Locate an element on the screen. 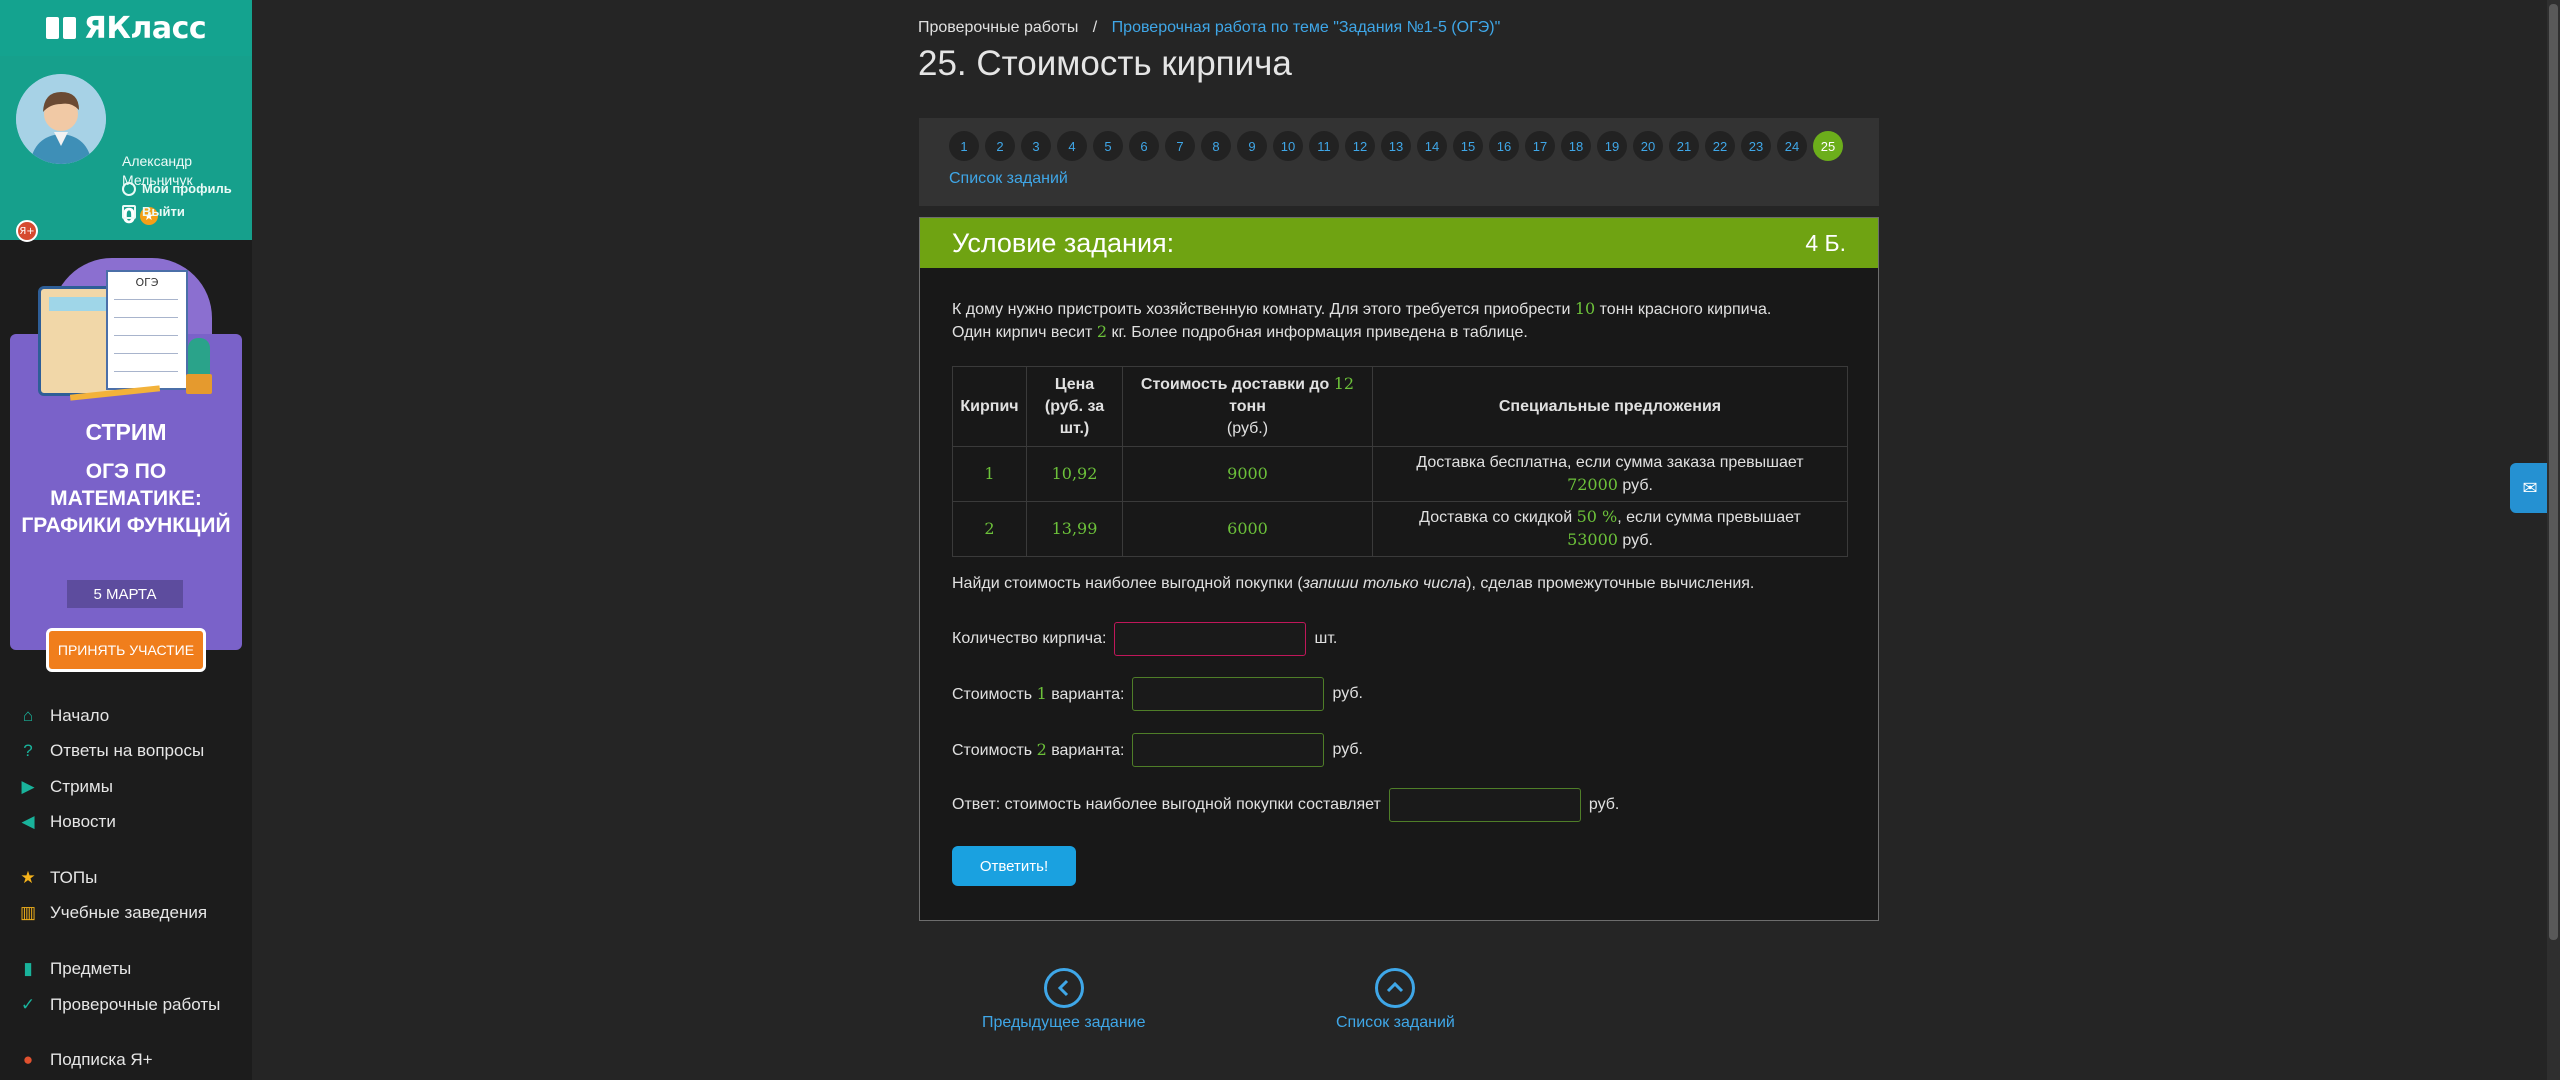 The height and width of the screenshot is (1080, 2560). task-number-16: 16 is located at coordinates (1504, 146).